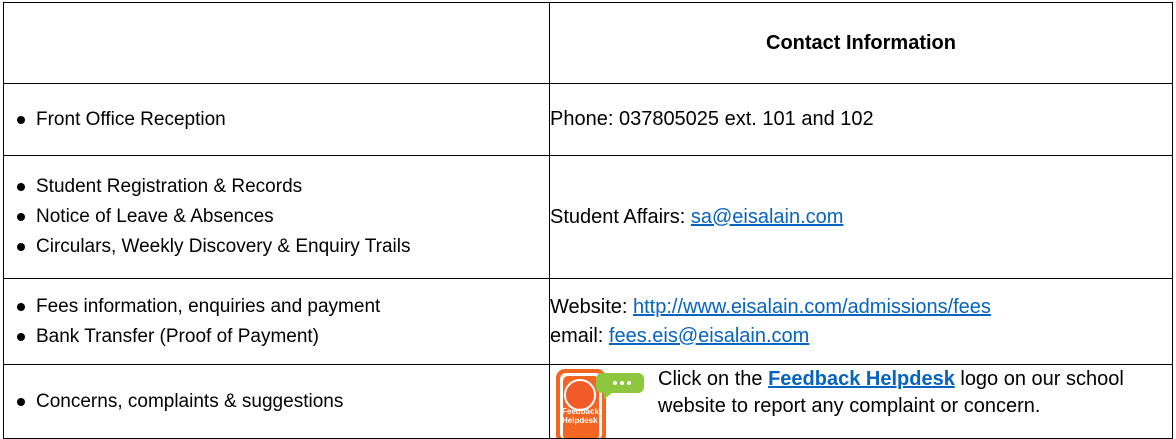  I want to click on list-item: Concerns, complaints & suggestions, so click(281, 402).